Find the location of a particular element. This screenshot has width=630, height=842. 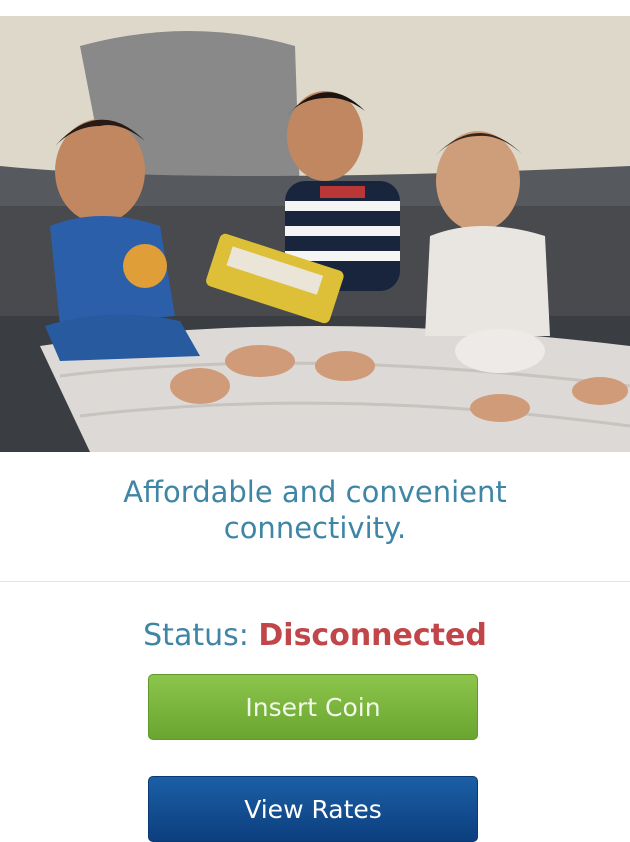

view-rates-button: View Rates is located at coordinates (313, 809).